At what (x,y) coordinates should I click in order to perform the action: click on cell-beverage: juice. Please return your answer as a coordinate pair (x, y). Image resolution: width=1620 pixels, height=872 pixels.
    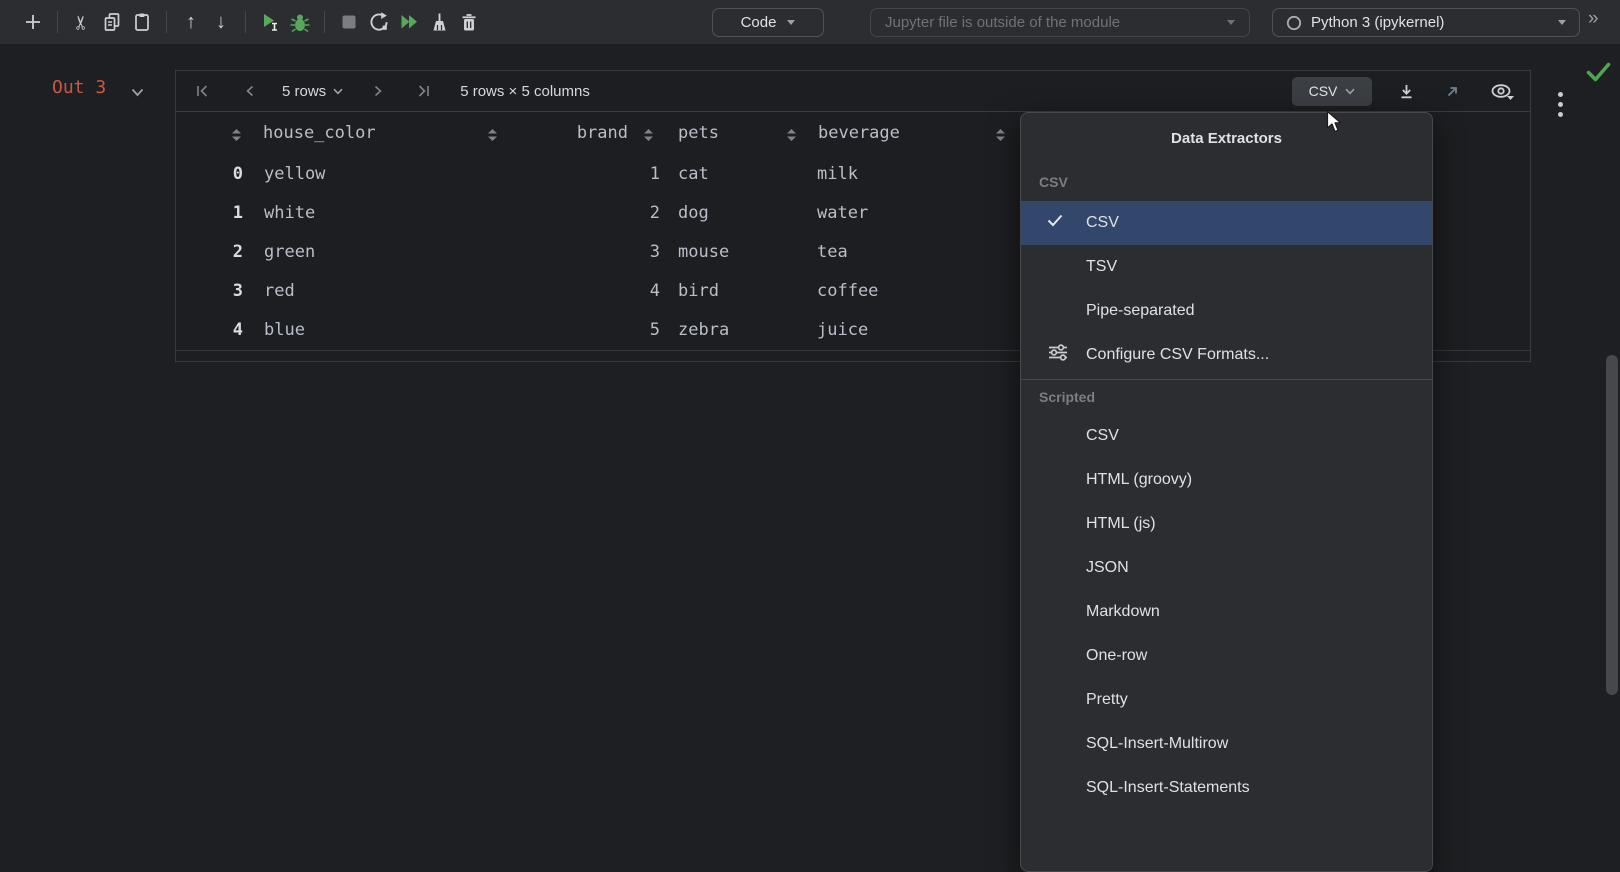
    Looking at the image, I should click on (842, 330).